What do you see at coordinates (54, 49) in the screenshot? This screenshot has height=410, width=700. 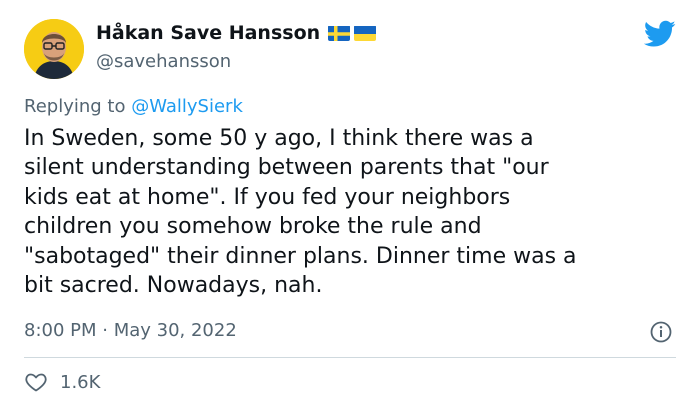 I see `avatar` at bounding box center [54, 49].